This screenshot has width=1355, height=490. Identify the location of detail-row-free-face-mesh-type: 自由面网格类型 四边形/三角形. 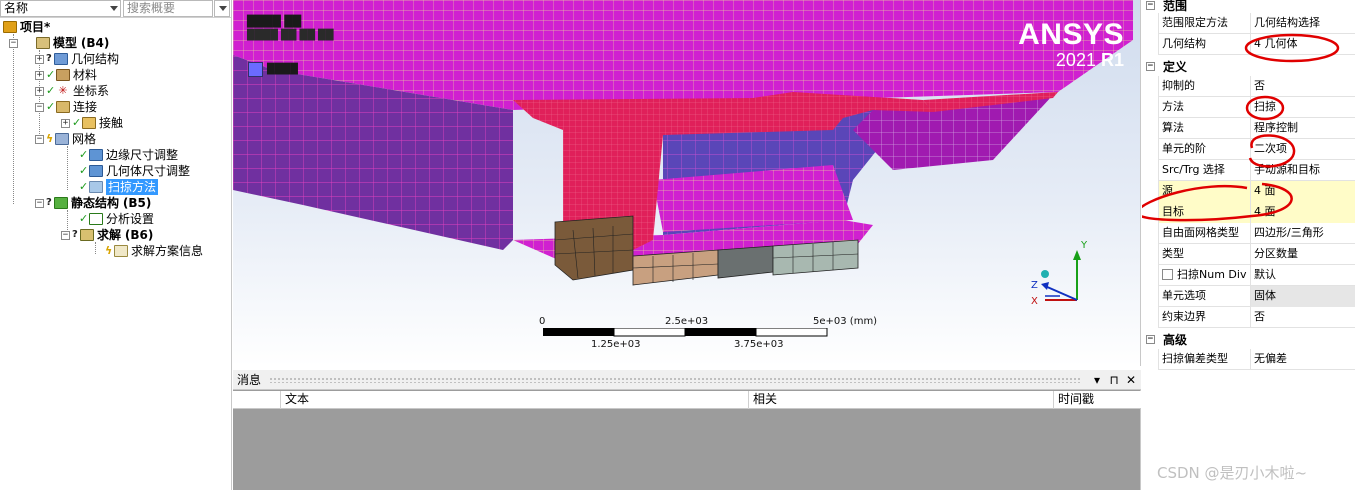
(1256, 233).